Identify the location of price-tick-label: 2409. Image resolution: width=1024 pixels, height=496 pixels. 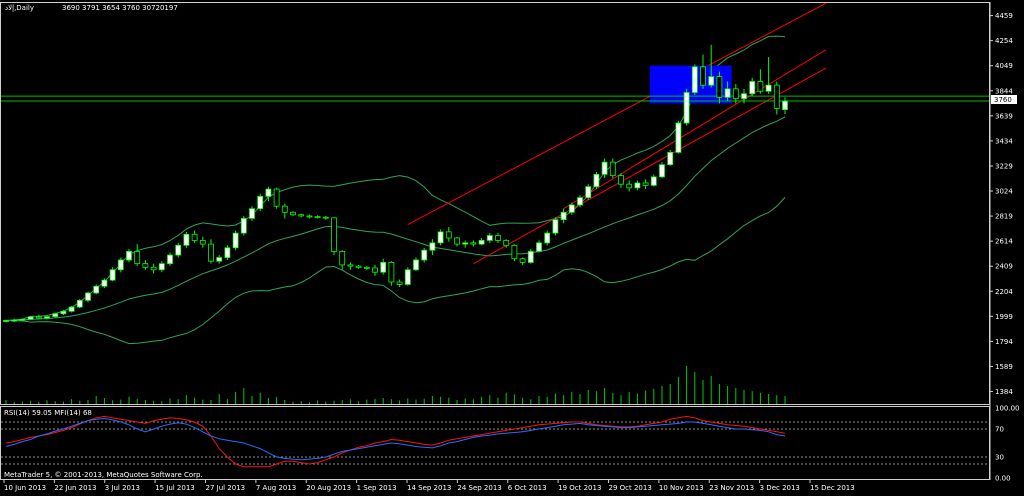
(1004, 267).